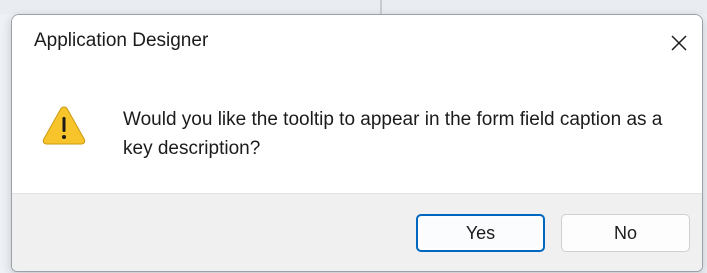 The width and height of the screenshot is (707, 273). Describe the element at coordinates (381, 7) in the screenshot. I see `background-divider` at that location.